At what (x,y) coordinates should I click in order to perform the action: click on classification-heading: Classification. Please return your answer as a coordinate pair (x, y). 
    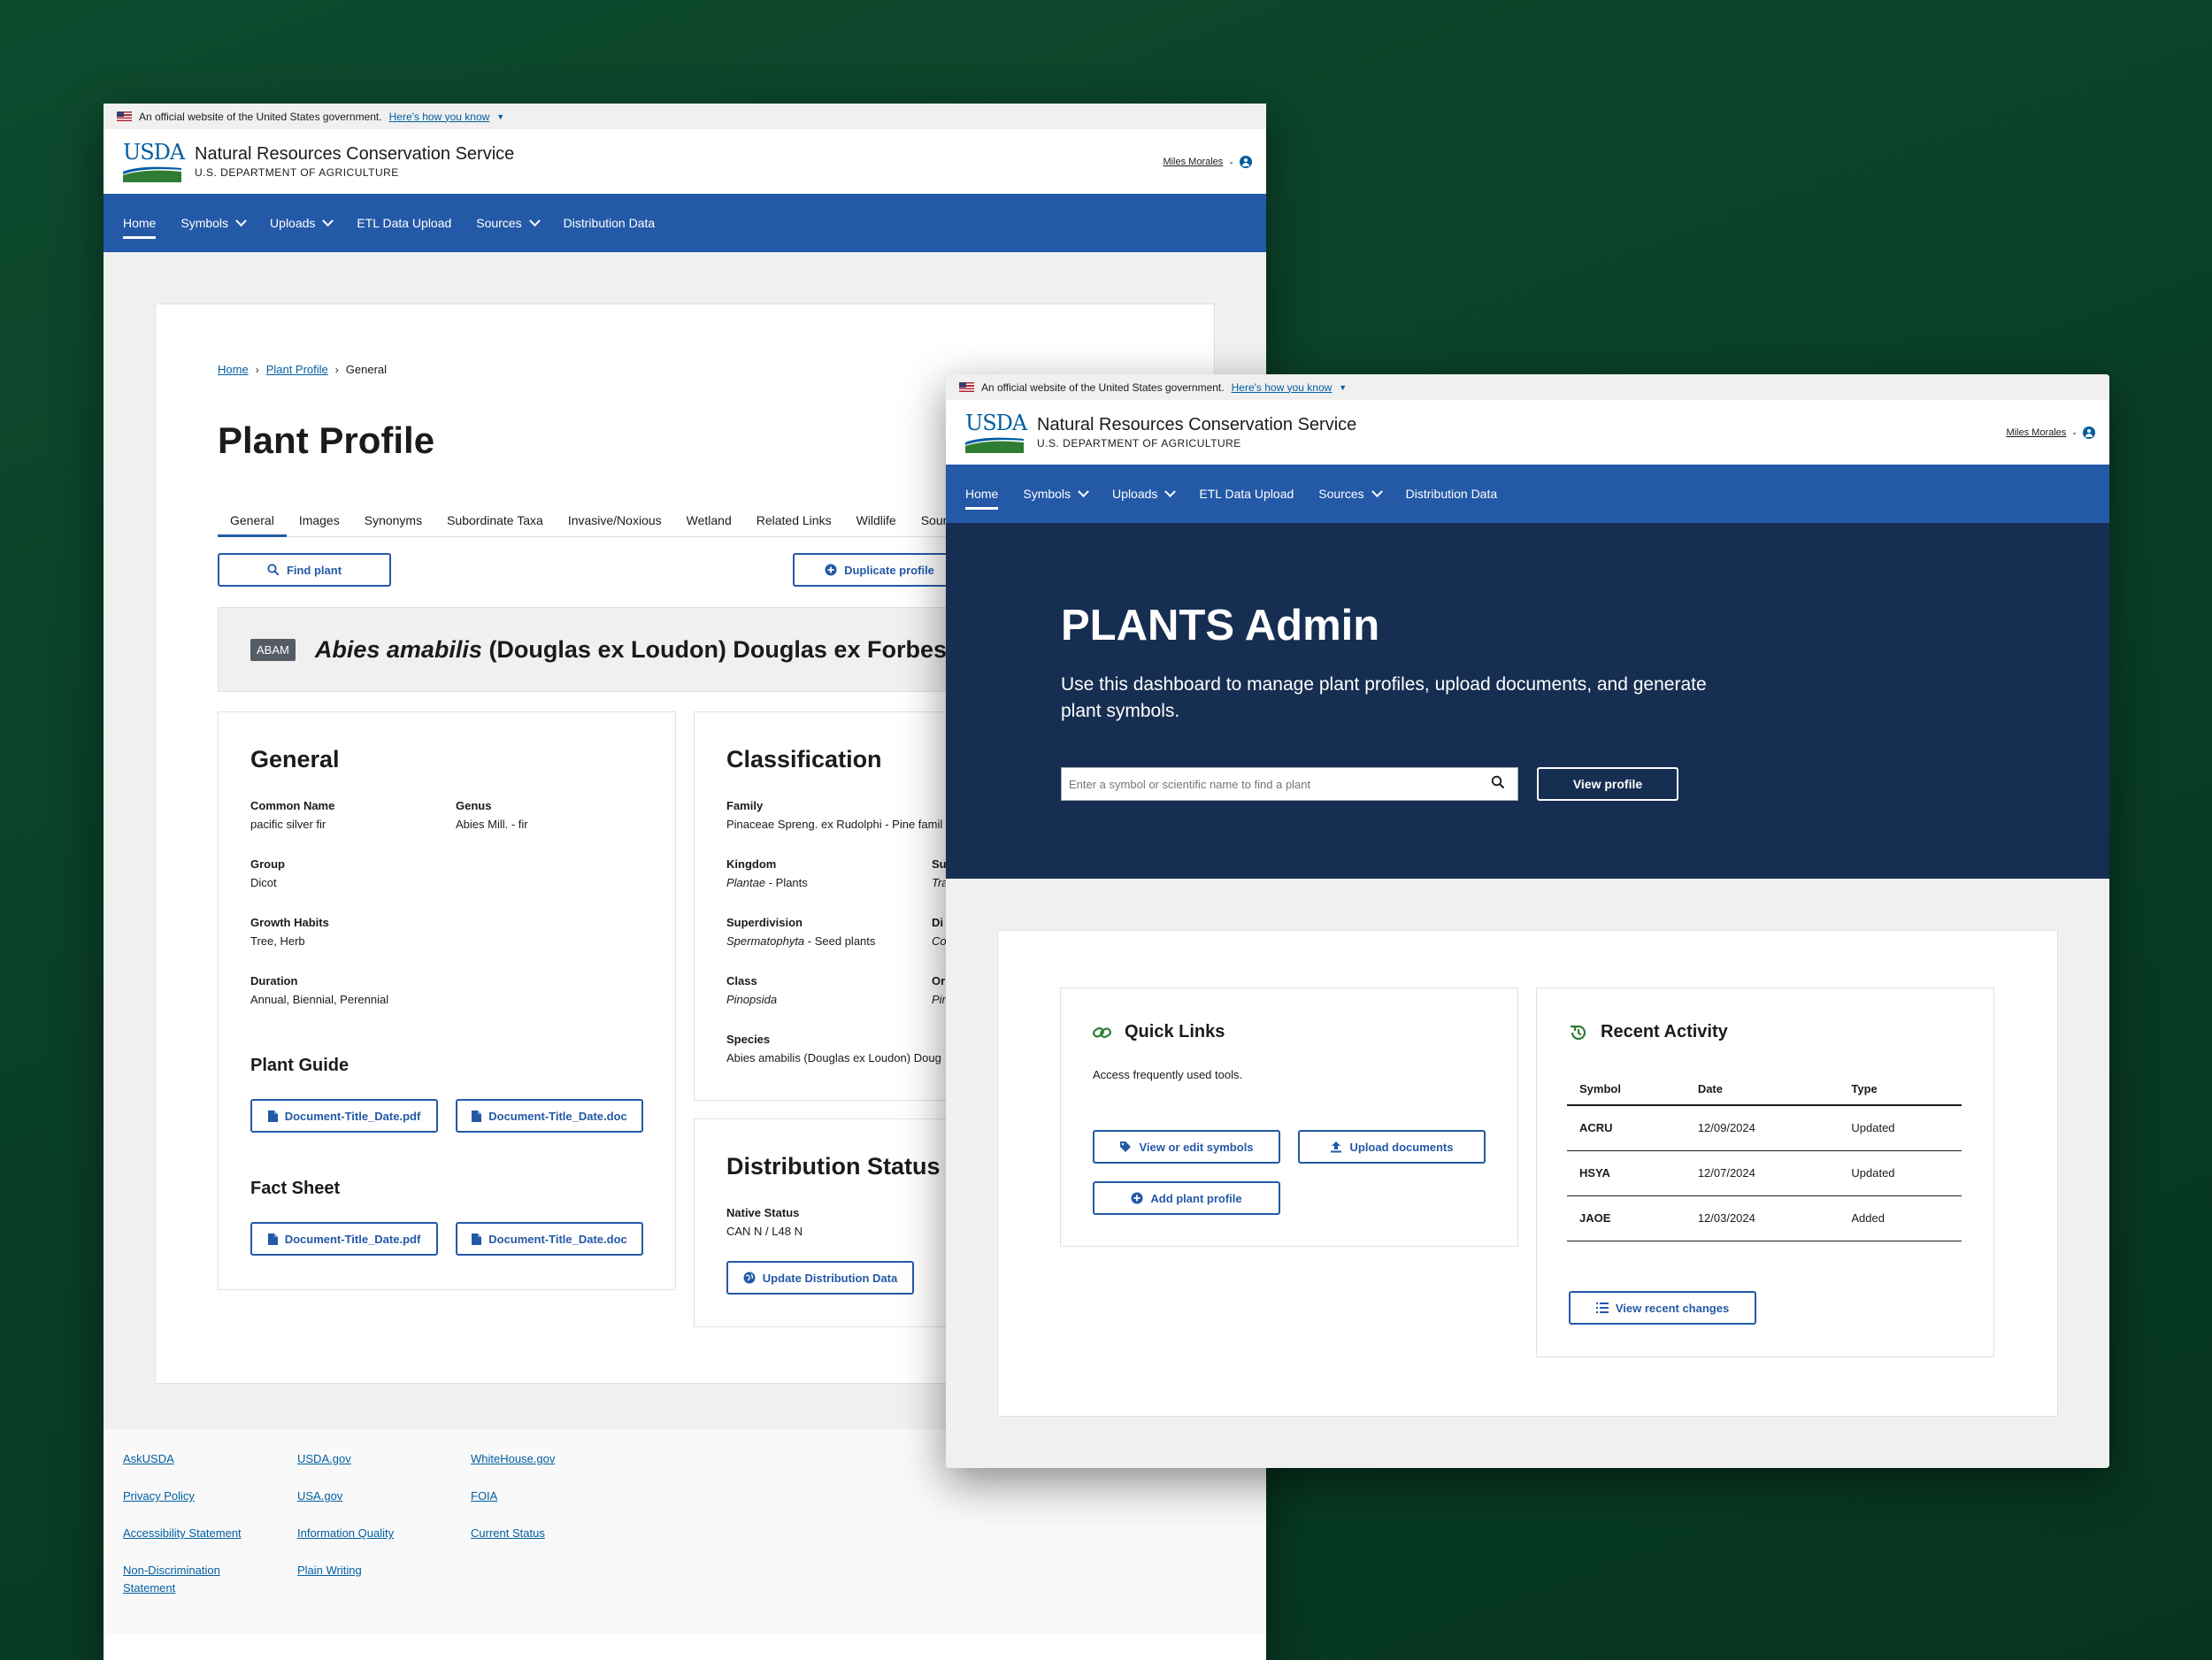
    Looking at the image, I should click on (804, 759).